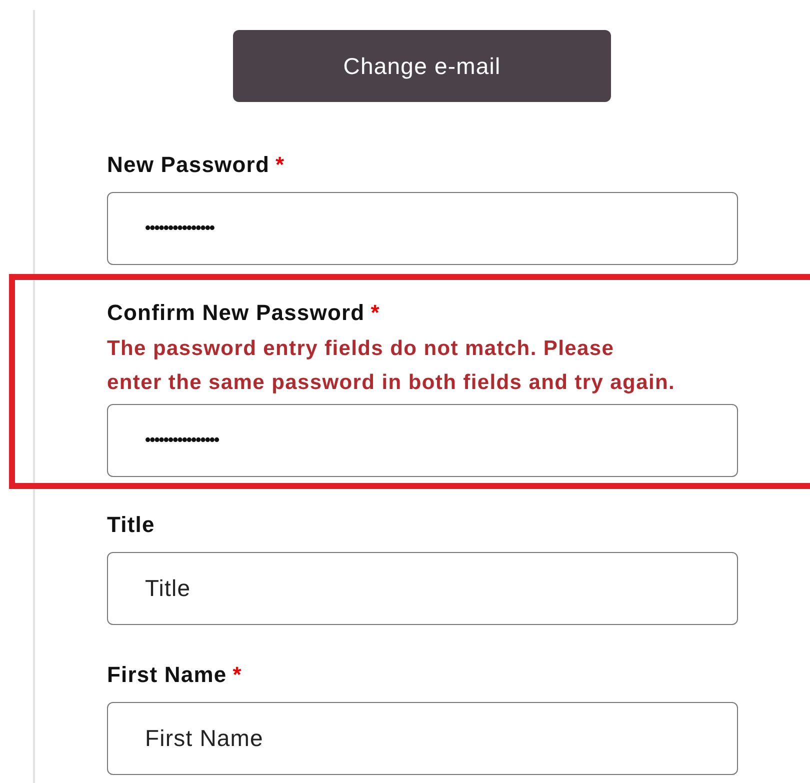 This screenshot has width=810, height=783. What do you see at coordinates (236, 313) in the screenshot?
I see `field-label: Confirm New Password` at bounding box center [236, 313].